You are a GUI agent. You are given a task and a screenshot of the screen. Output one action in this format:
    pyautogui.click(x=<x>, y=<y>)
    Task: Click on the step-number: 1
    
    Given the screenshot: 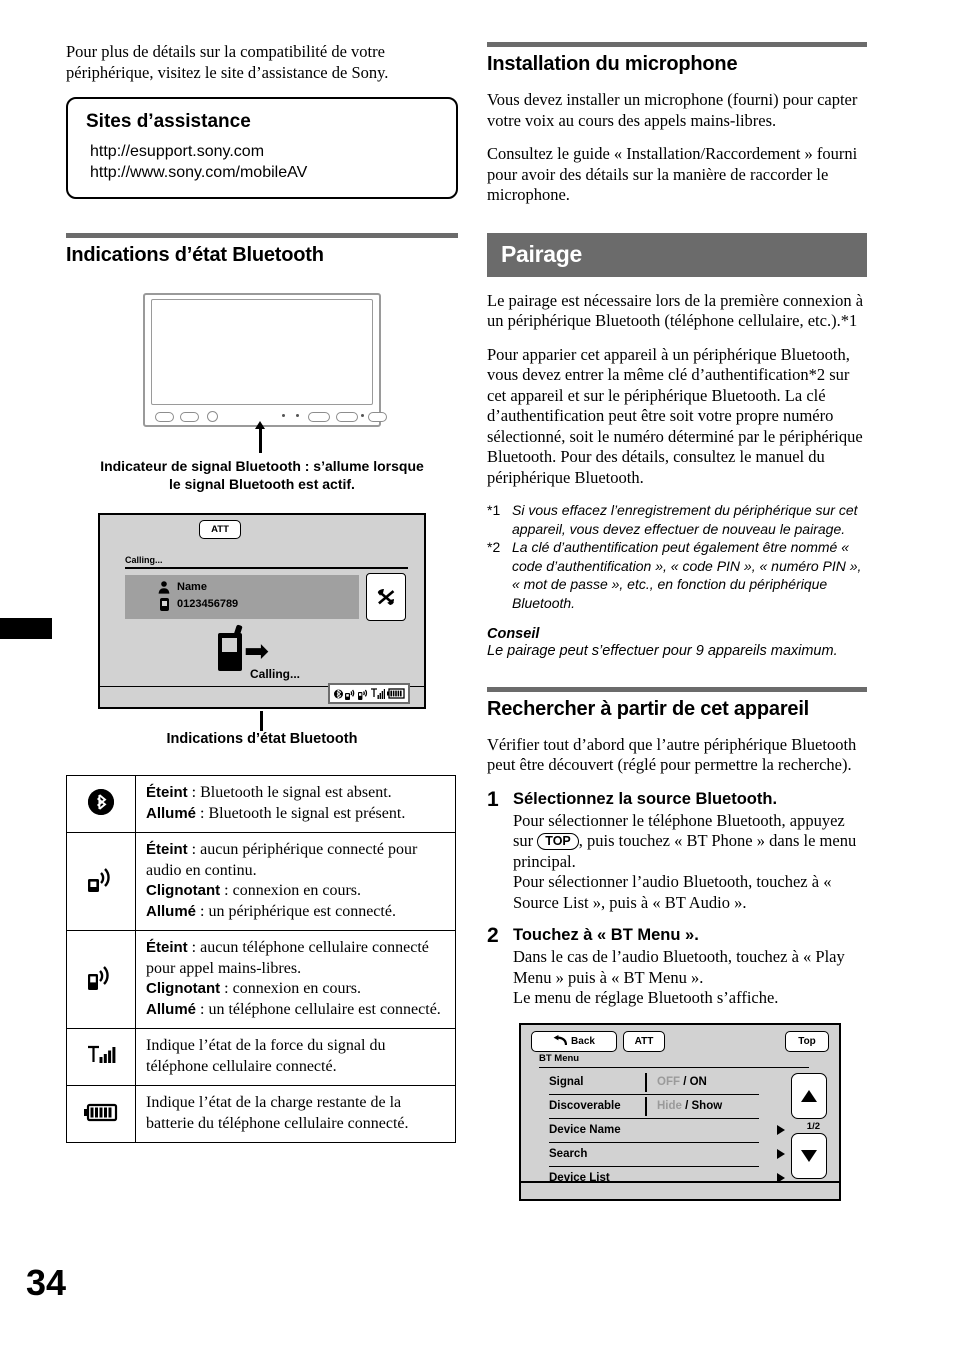 What is the action you would take?
    pyautogui.click(x=493, y=799)
    